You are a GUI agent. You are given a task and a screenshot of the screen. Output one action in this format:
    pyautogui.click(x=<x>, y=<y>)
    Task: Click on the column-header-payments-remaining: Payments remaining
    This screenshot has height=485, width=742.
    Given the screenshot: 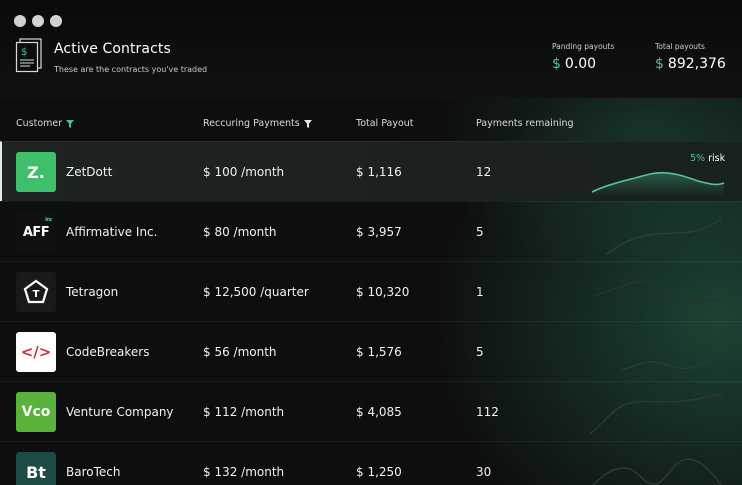 What is the action you would take?
    pyautogui.click(x=525, y=123)
    